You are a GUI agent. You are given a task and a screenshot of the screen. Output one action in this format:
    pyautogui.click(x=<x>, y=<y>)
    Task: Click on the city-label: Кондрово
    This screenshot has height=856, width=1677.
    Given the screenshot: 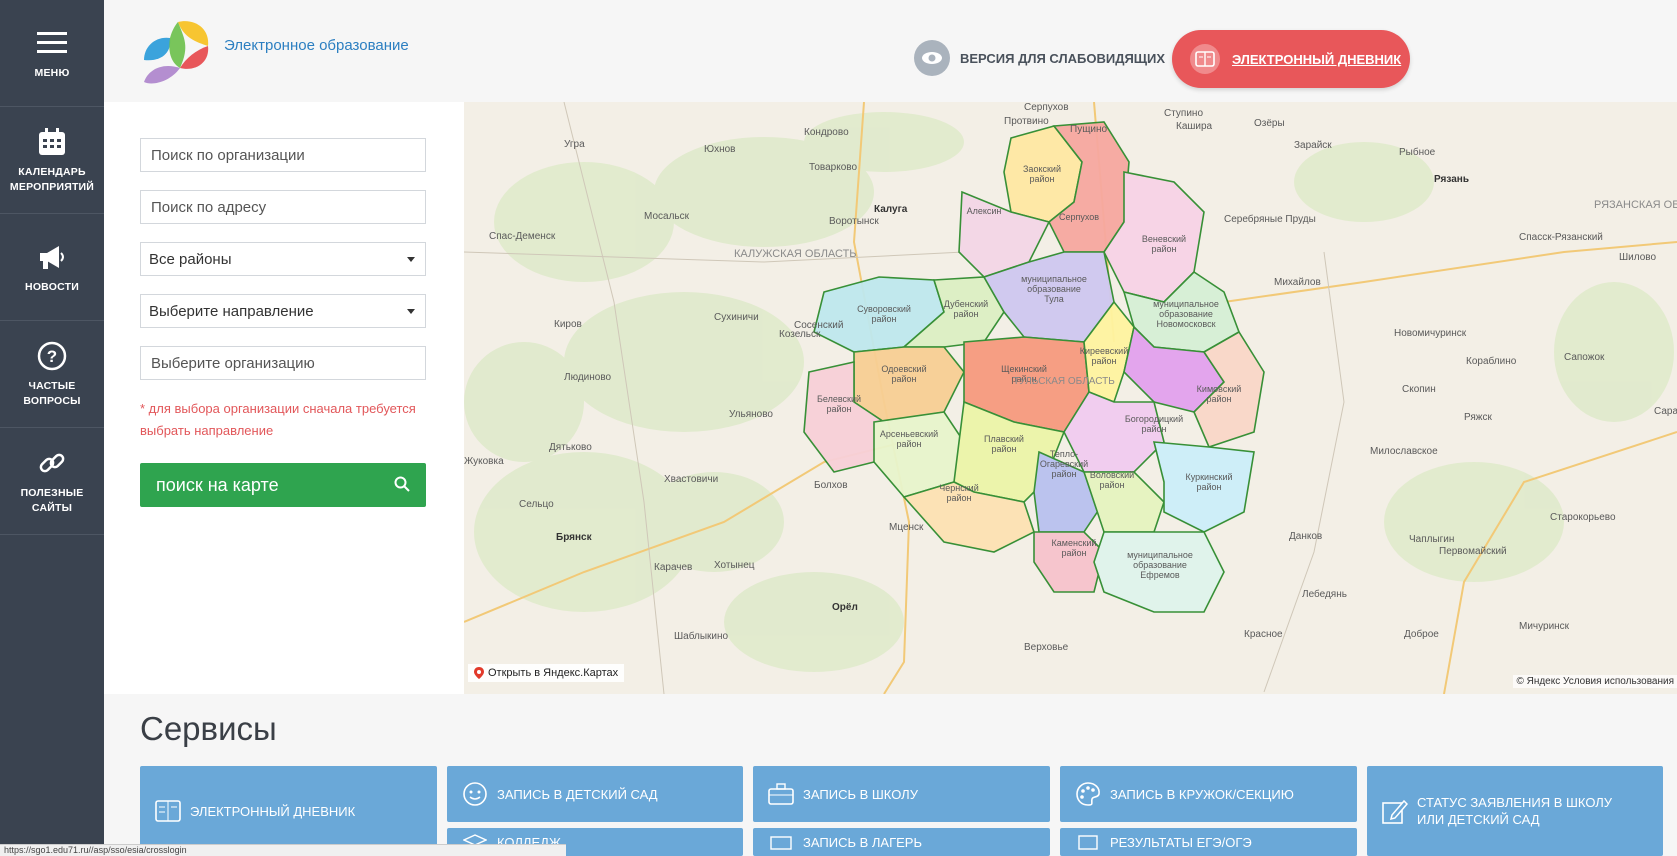 What is the action you would take?
    pyautogui.click(x=826, y=132)
    